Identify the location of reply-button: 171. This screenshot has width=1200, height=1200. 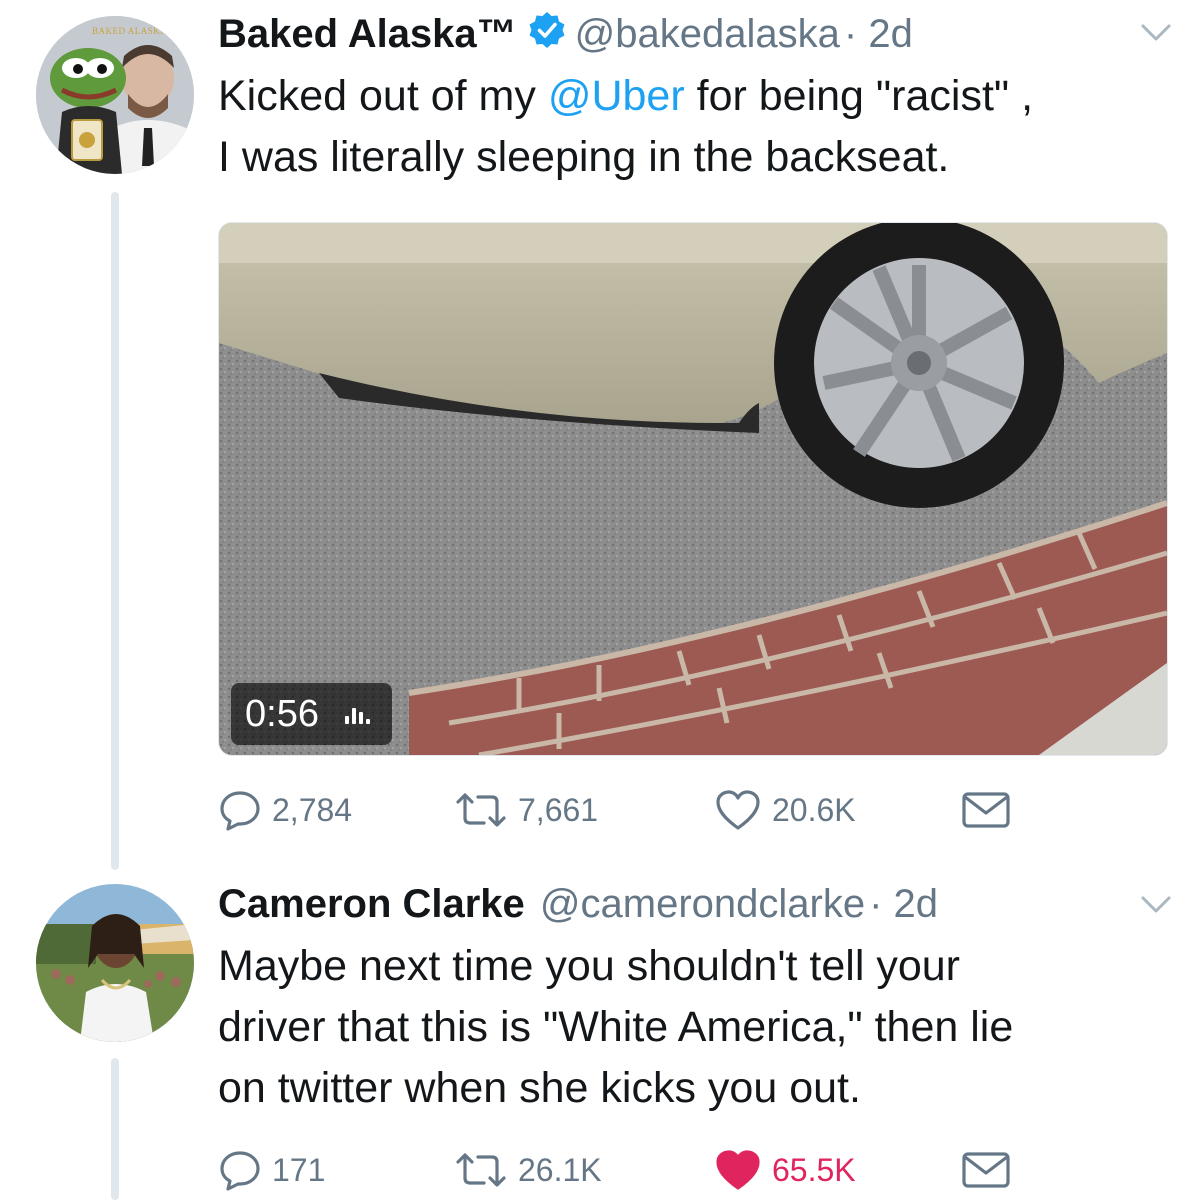
(271, 1170).